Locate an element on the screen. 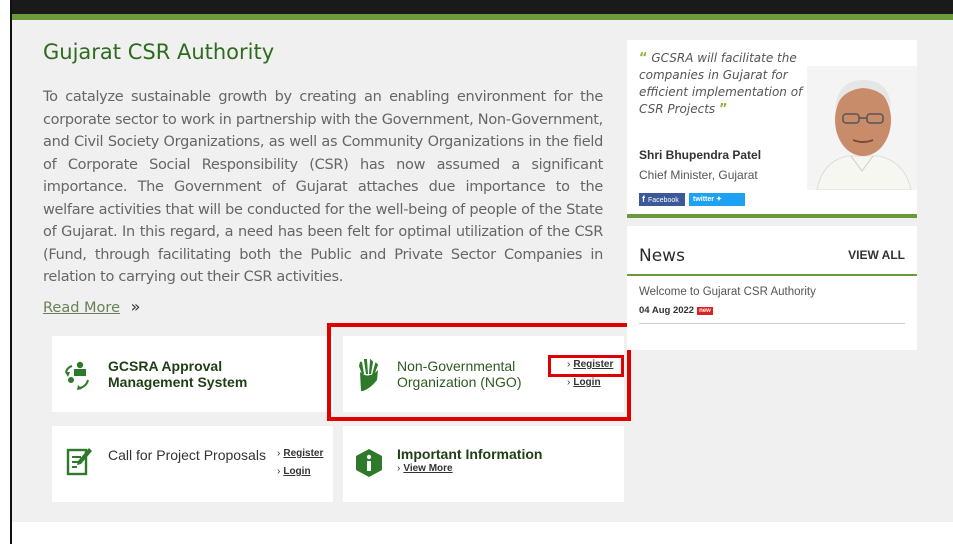 The width and height of the screenshot is (953, 544). card-proposals-title: Call for Project Proposals is located at coordinates (187, 455).